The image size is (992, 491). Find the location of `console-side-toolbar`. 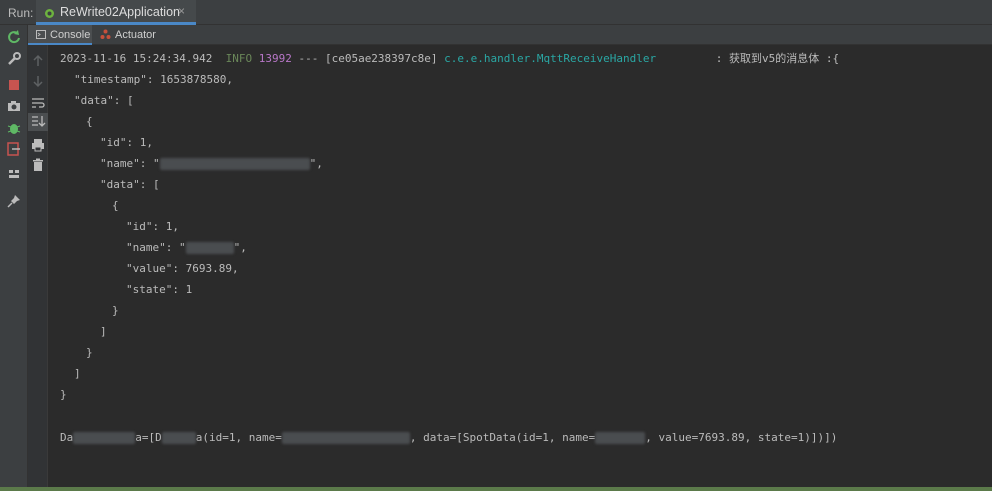

console-side-toolbar is located at coordinates (38, 268).